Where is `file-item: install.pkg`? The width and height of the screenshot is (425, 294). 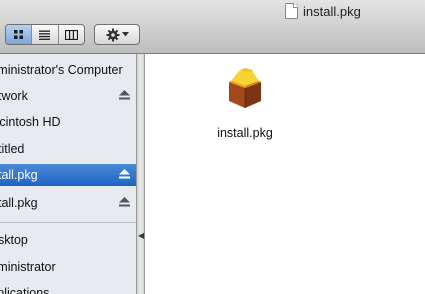 file-item: install.pkg is located at coordinates (245, 102).